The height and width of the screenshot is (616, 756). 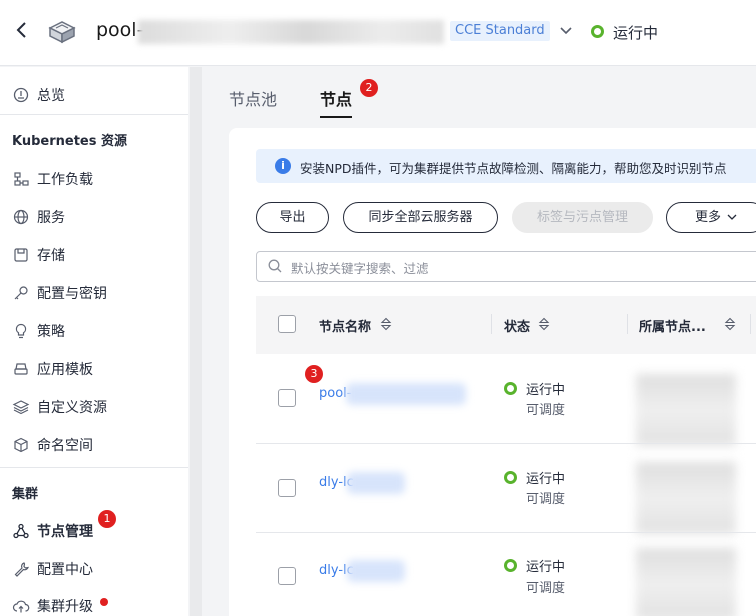 What do you see at coordinates (51, 256) in the screenshot?
I see `sidebar-item-label: 存储` at bounding box center [51, 256].